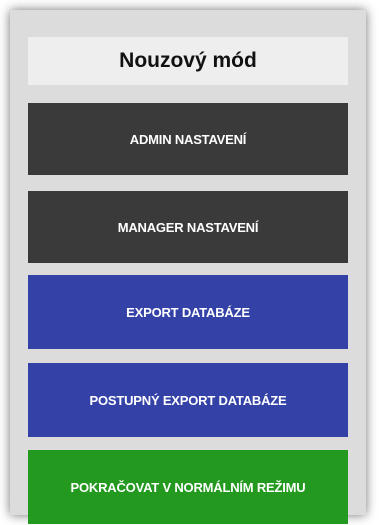 This screenshot has width=379, height=525. I want to click on manager-settings-button: MANAGER NASTAVENÍ, so click(188, 227).